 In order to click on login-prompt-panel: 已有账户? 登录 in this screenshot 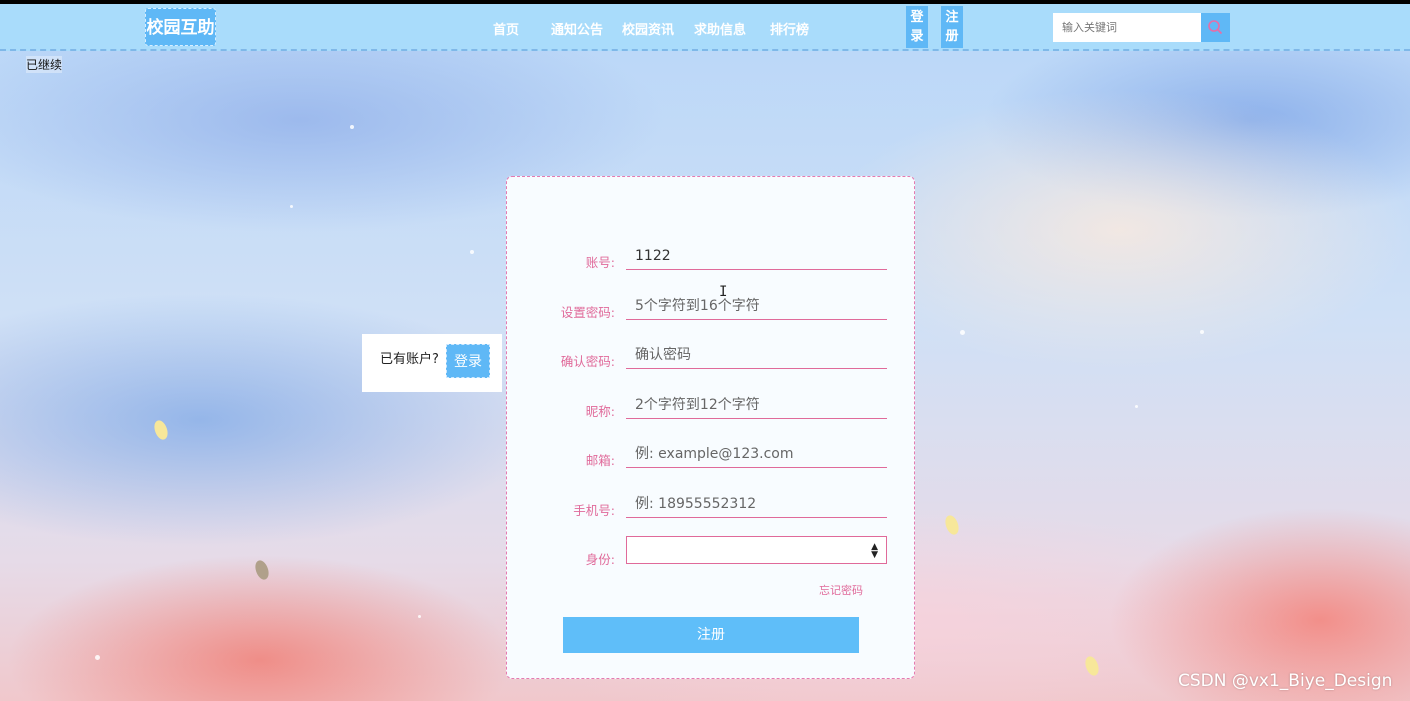, I will do `click(432, 363)`.